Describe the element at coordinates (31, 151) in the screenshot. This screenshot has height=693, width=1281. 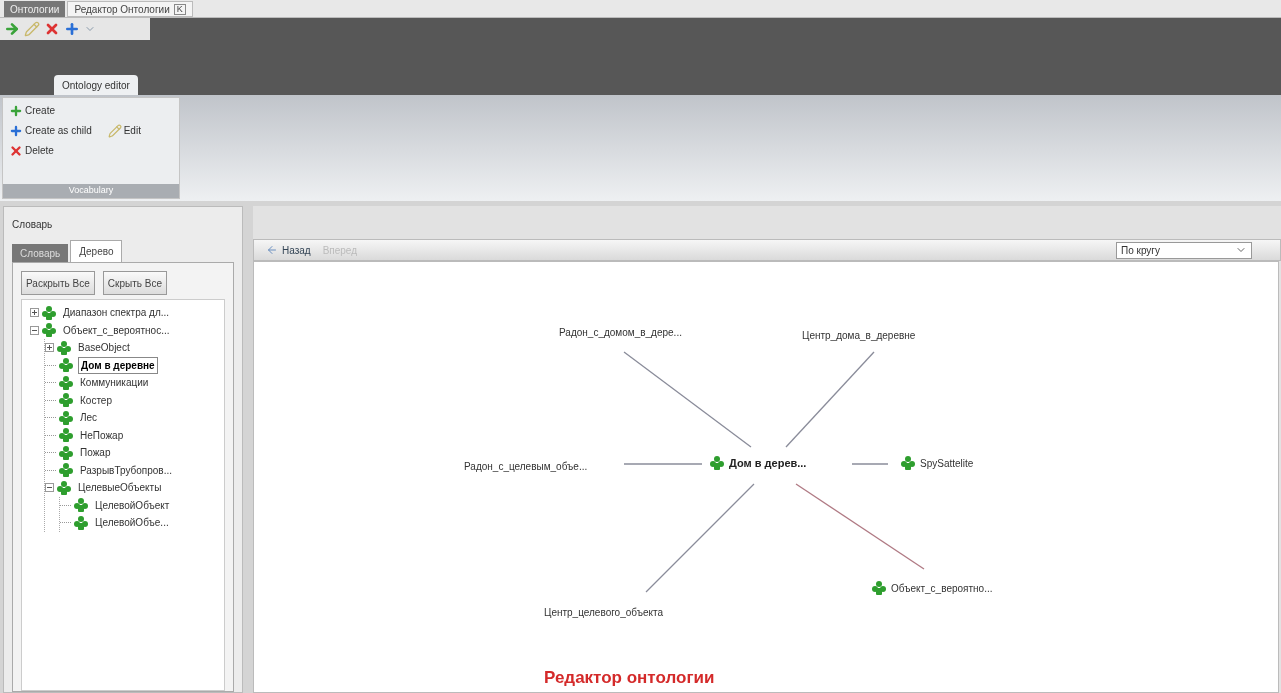
I see `ribbon-button: Delete` at that location.